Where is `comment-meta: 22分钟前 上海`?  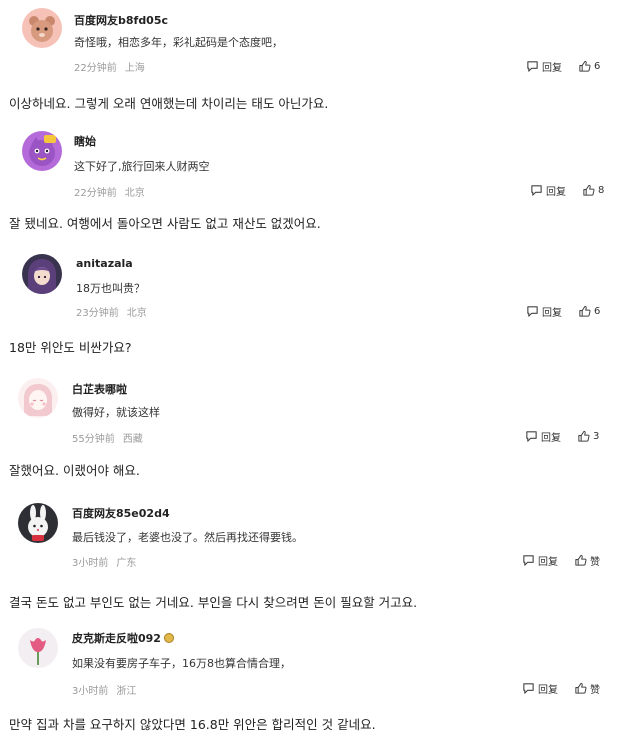
comment-meta: 22分钟前 上海 is located at coordinates (109, 66).